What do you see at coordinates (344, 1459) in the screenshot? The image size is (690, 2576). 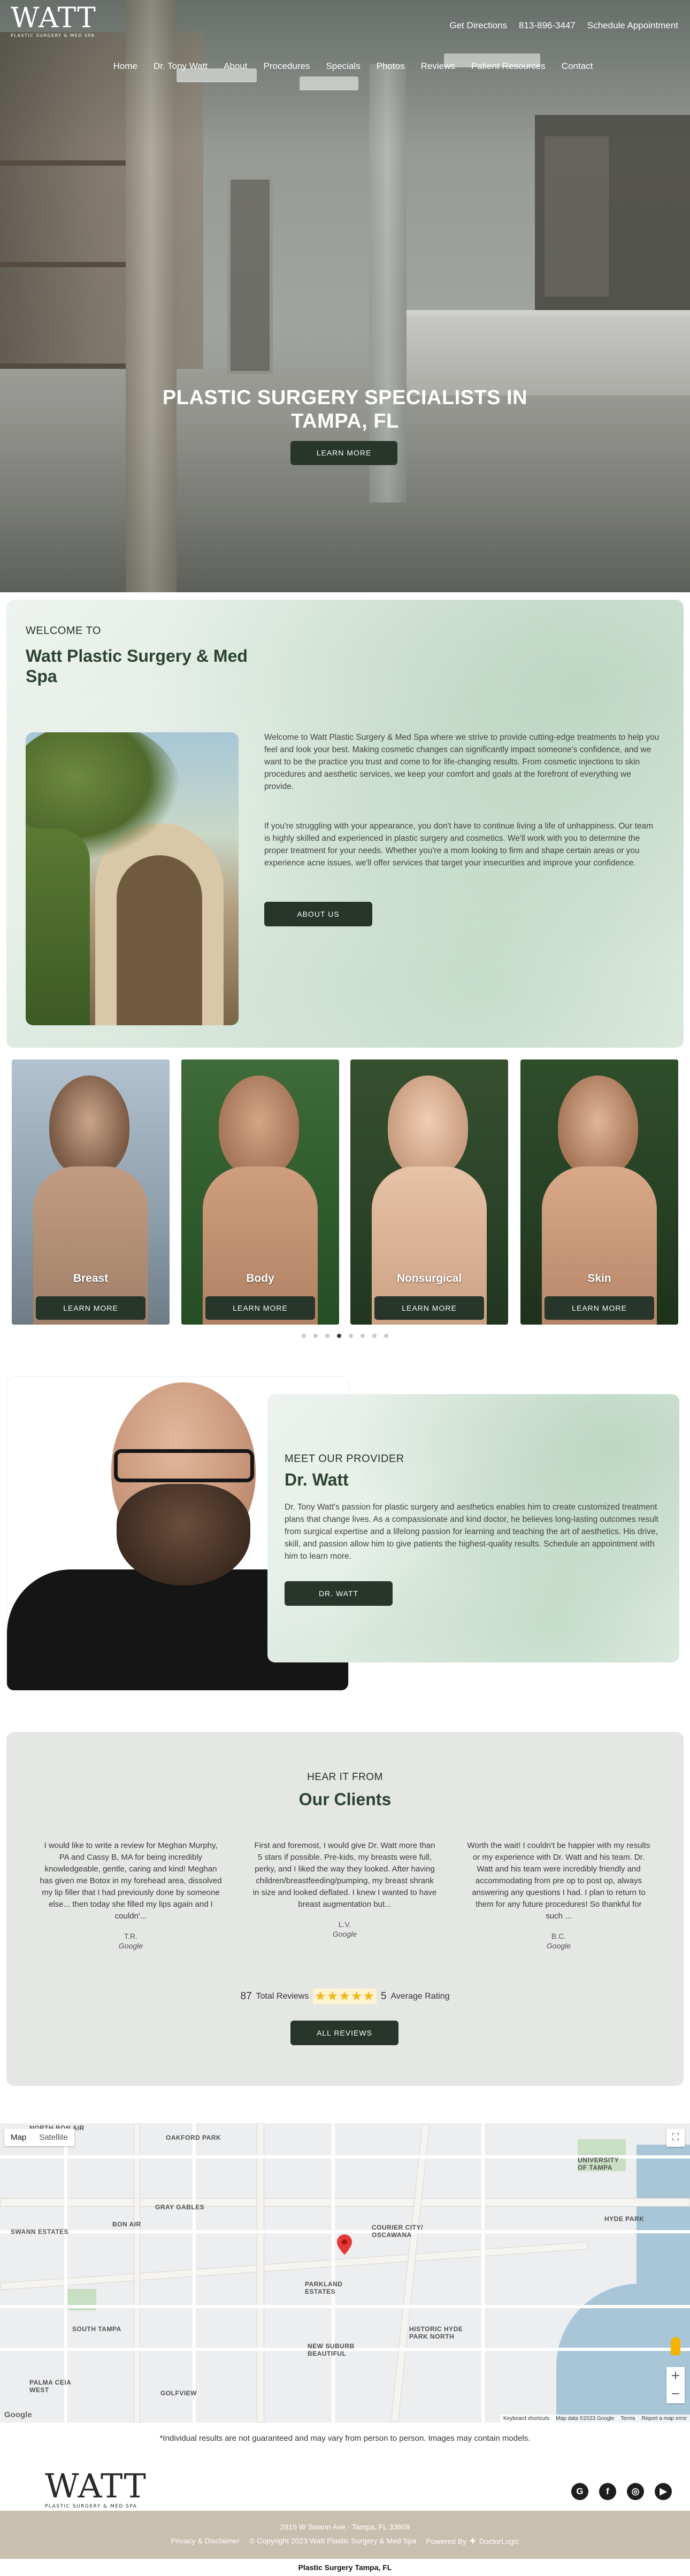 I see `provider-kicker: MEET OUR PROVIDER` at bounding box center [344, 1459].